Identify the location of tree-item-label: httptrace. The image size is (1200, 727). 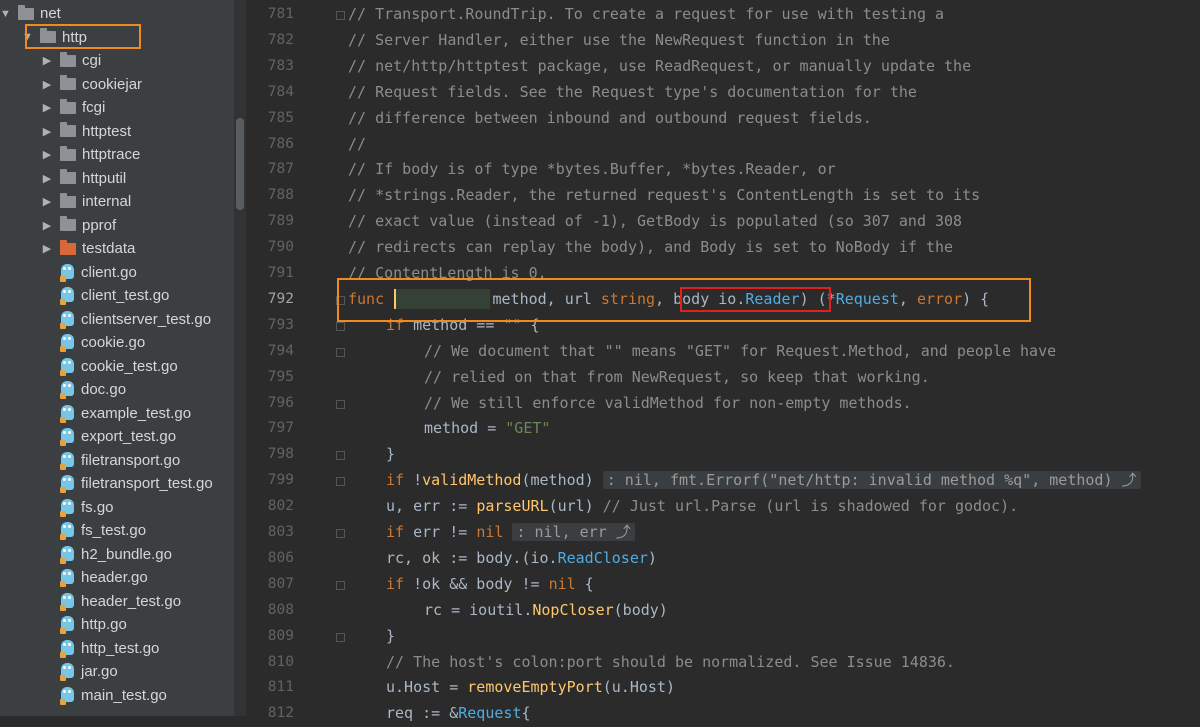
(111, 155).